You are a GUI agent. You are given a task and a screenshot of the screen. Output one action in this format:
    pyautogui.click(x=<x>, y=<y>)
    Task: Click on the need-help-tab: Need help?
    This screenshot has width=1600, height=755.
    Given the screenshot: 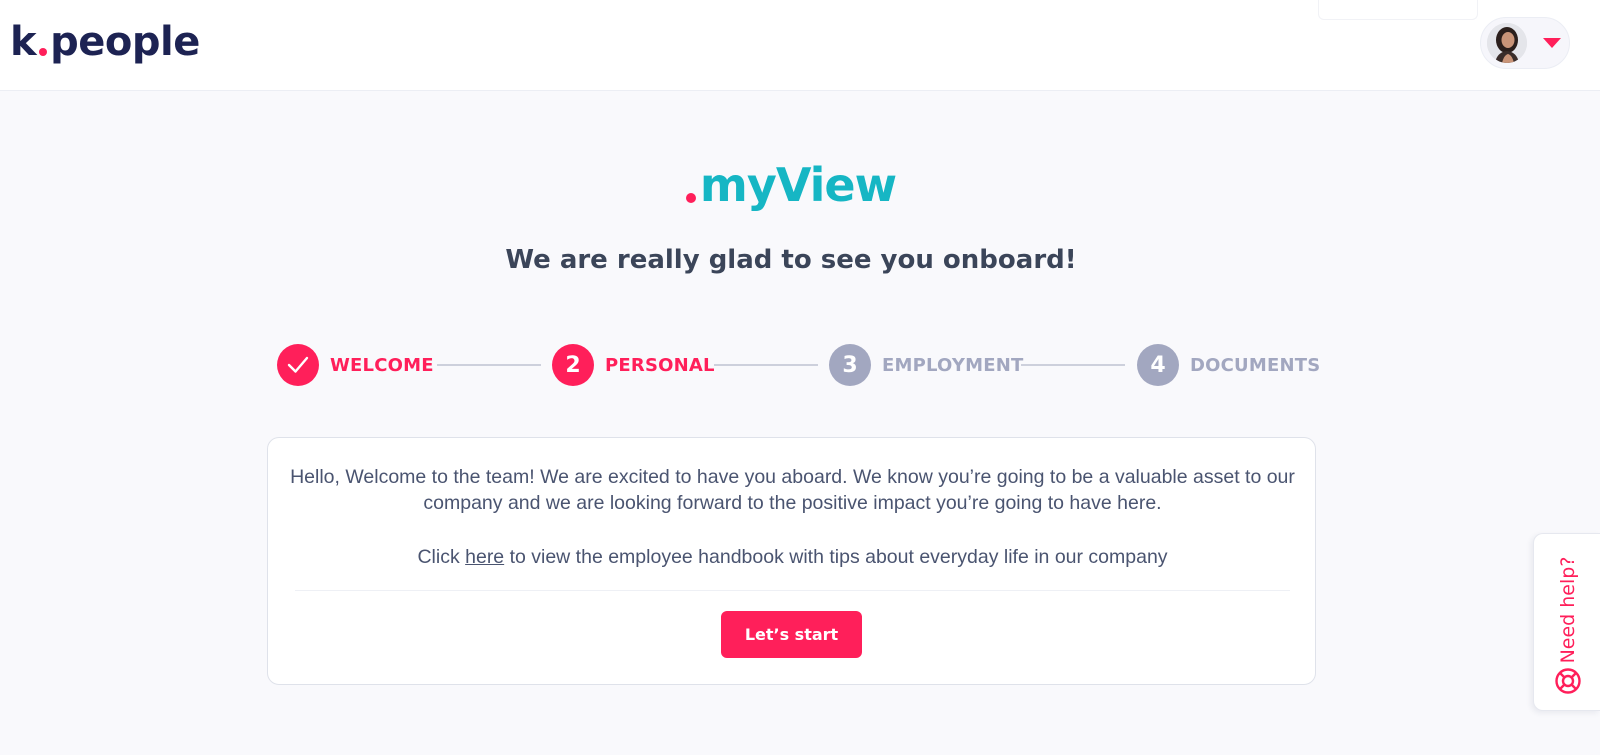 What is the action you would take?
    pyautogui.click(x=1566, y=622)
    